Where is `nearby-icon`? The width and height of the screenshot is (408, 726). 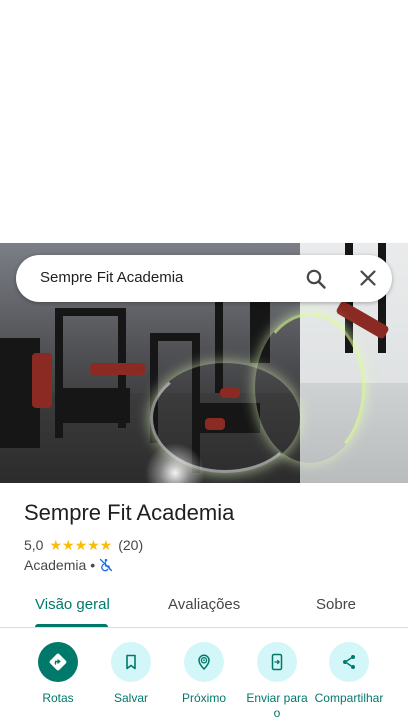
nearby-icon is located at coordinates (204, 662).